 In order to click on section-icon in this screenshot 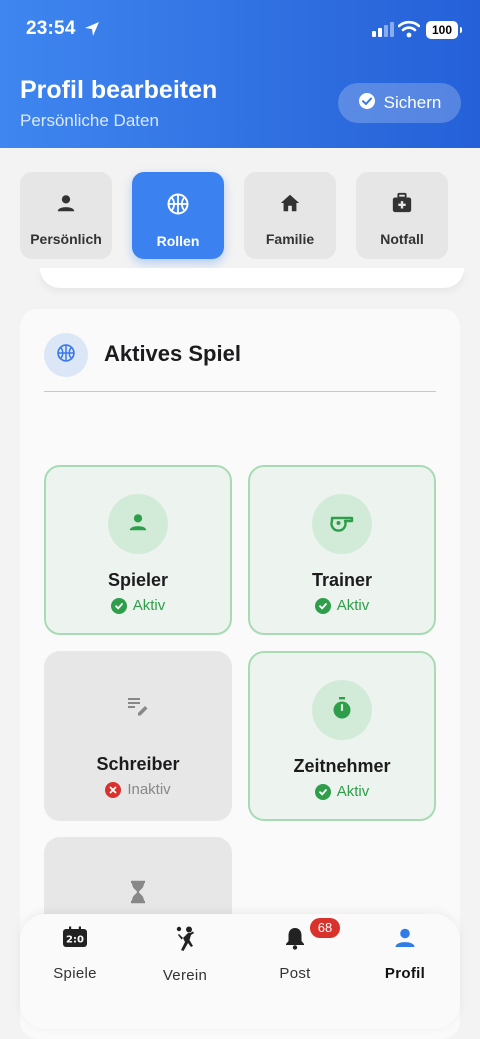, I will do `click(66, 355)`.